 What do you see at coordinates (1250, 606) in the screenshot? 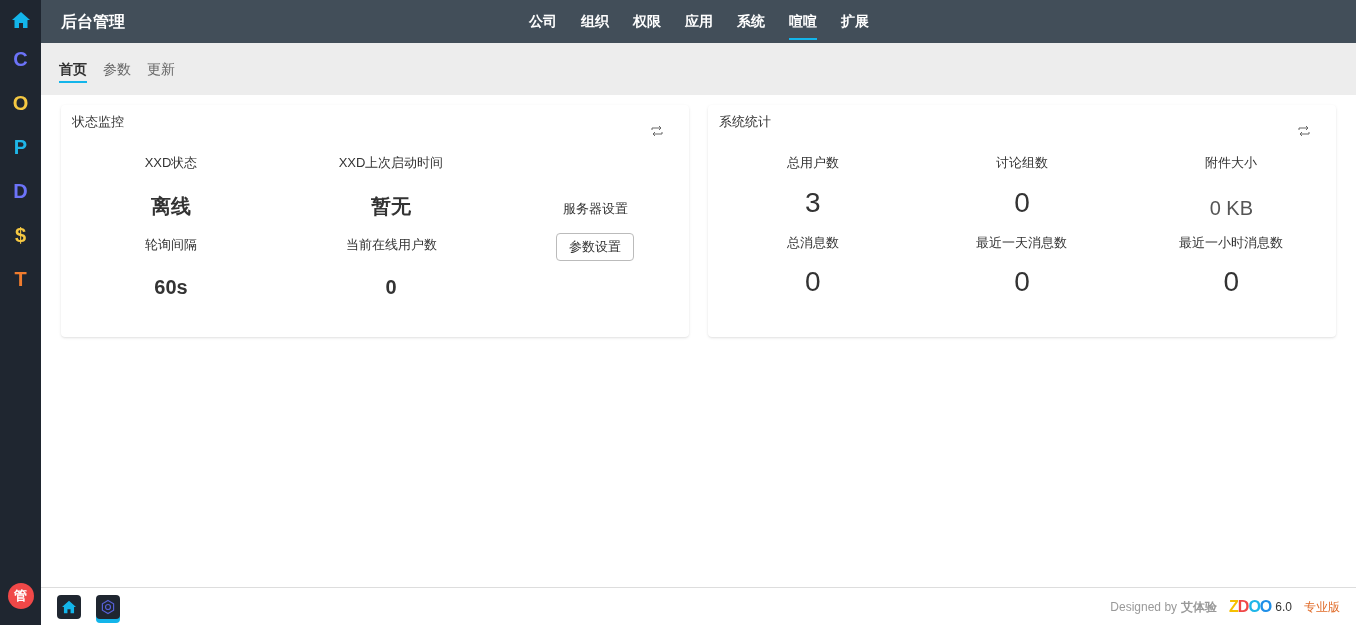
I see `brand-logo: ZDOO` at bounding box center [1250, 606].